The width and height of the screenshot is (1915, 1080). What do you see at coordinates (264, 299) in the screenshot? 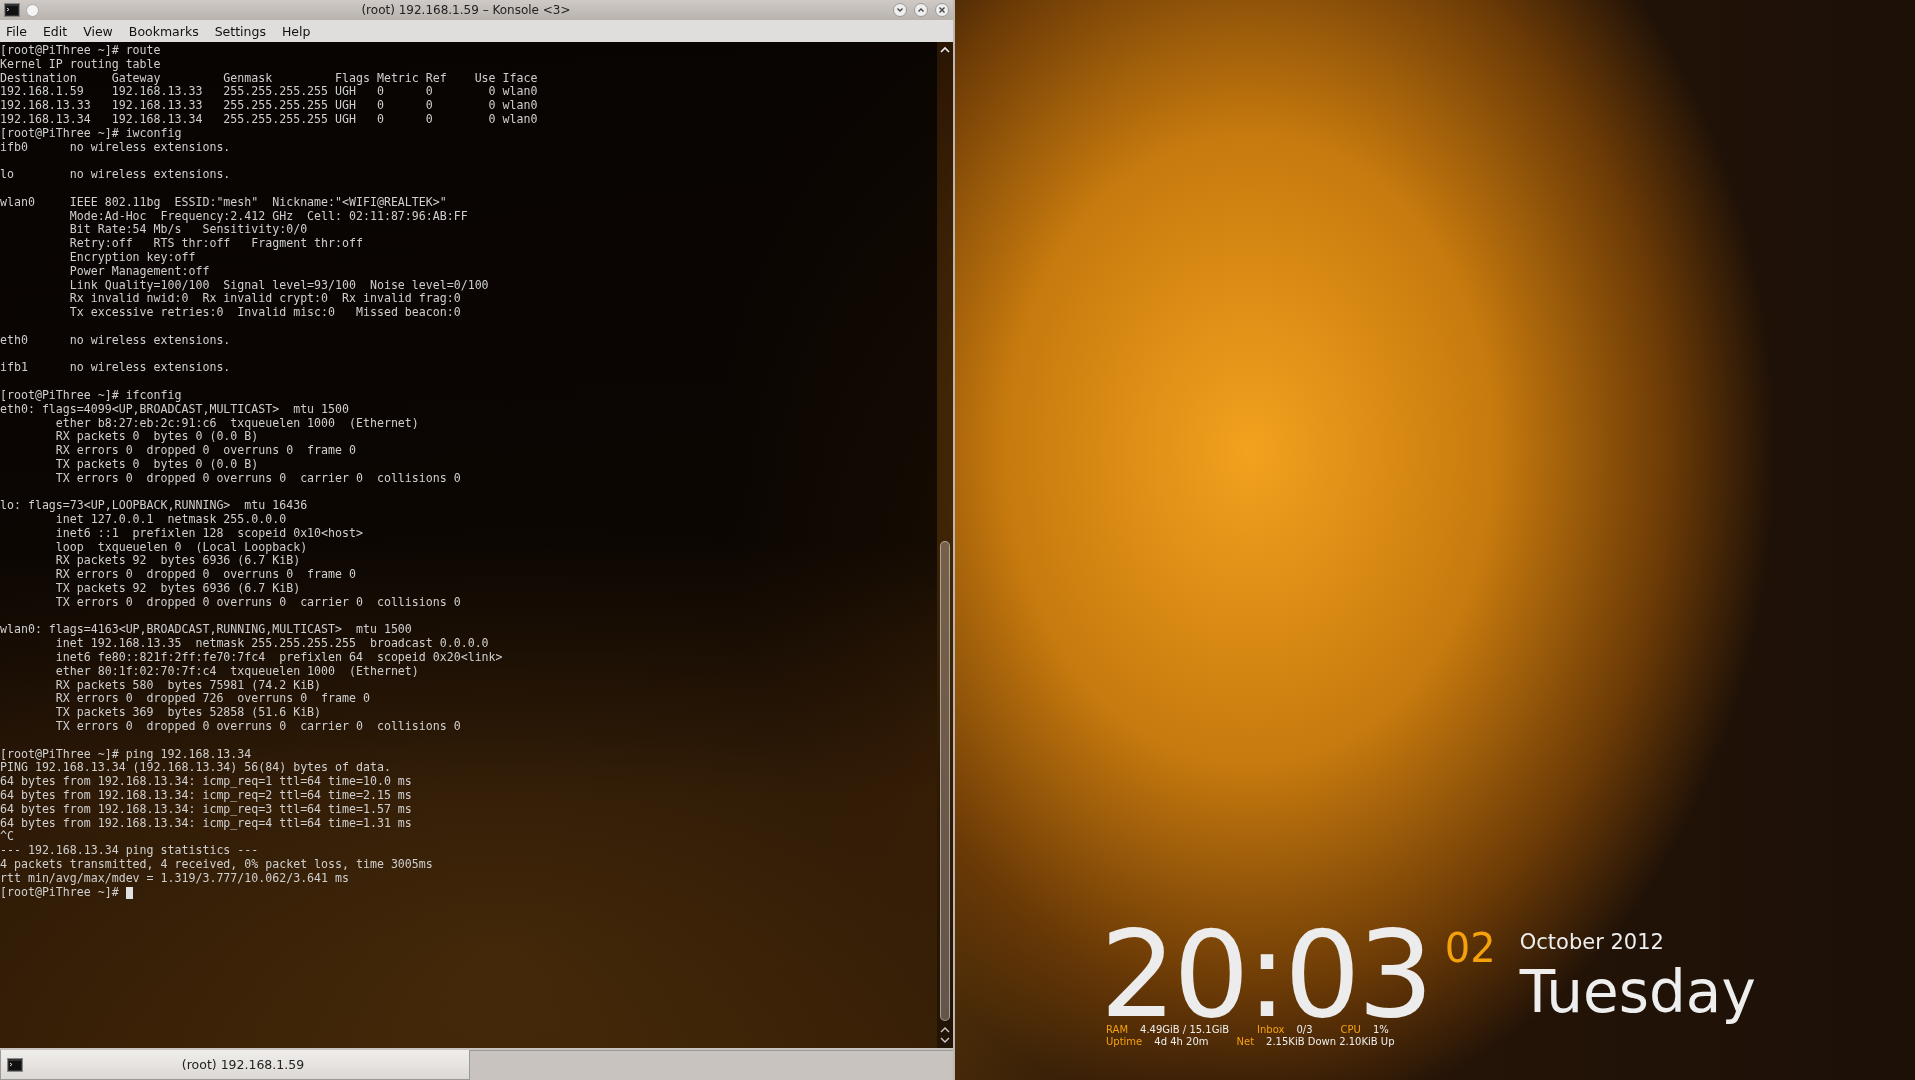
I see `terminal-line: Rx invalid nwid:0 Rx invalid crypt:0 Rx invalid frag:0` at bounding box center [264, 299].